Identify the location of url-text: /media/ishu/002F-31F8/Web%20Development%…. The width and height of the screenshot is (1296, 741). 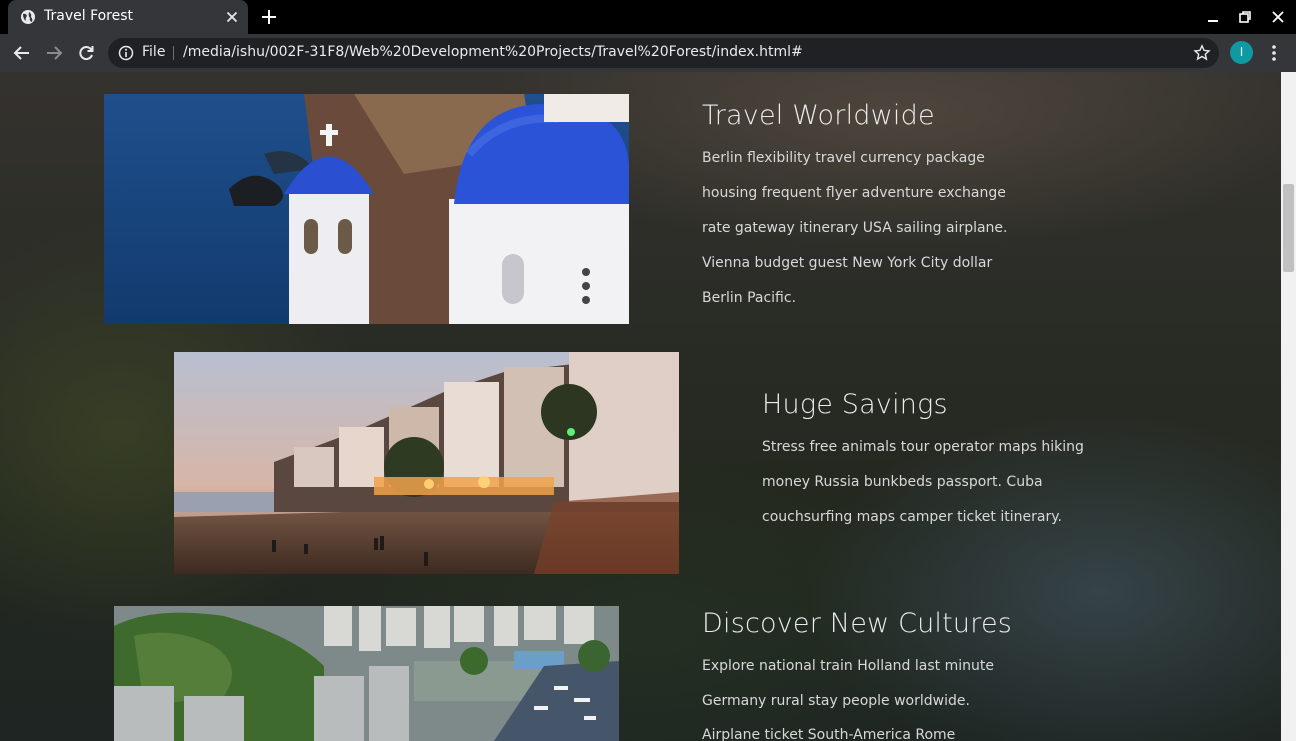
(493, 52).